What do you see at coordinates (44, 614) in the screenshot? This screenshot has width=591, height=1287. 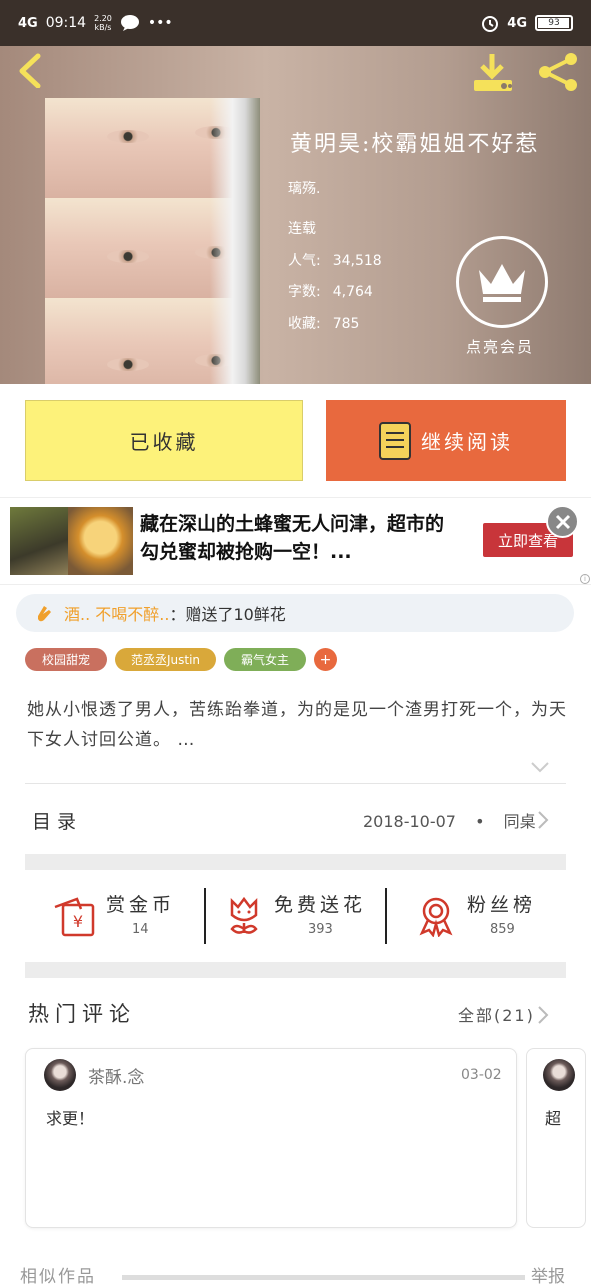 I see `hand-clap-icon` at bounding box center [44, 614].